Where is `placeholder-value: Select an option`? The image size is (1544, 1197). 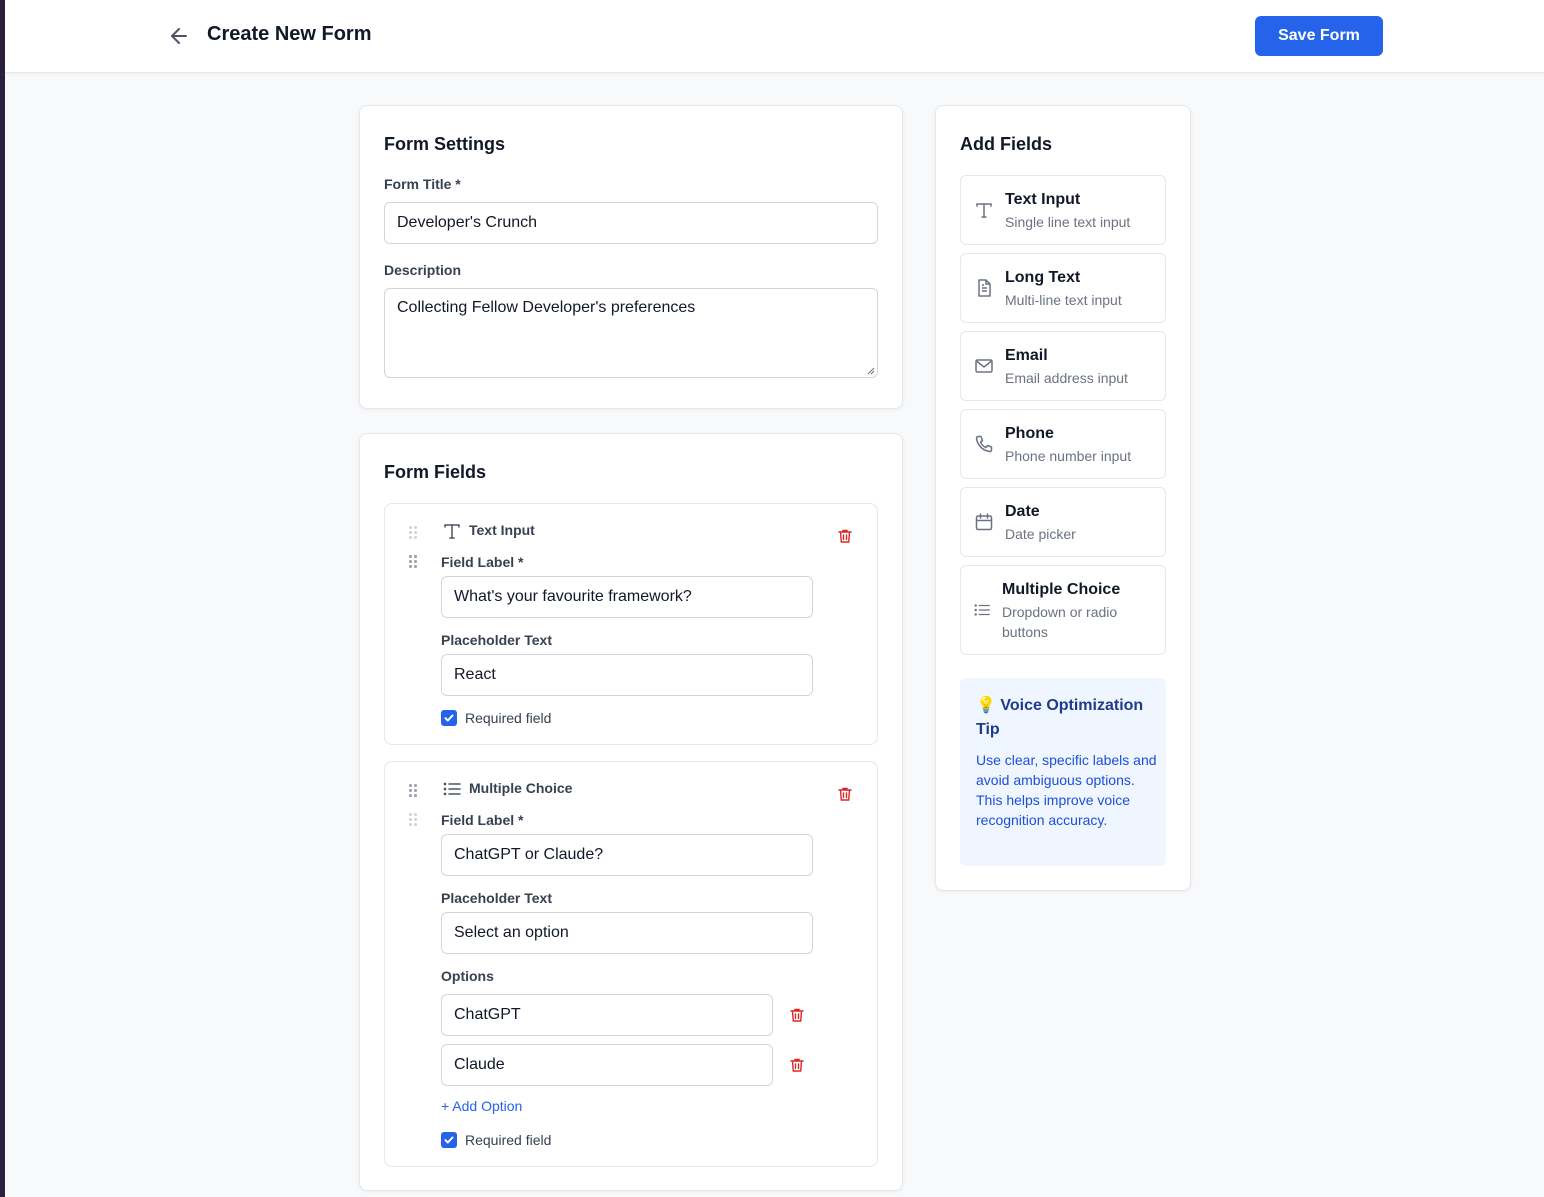 placeholder-value: Select an option is located at coordinates (511, 932).